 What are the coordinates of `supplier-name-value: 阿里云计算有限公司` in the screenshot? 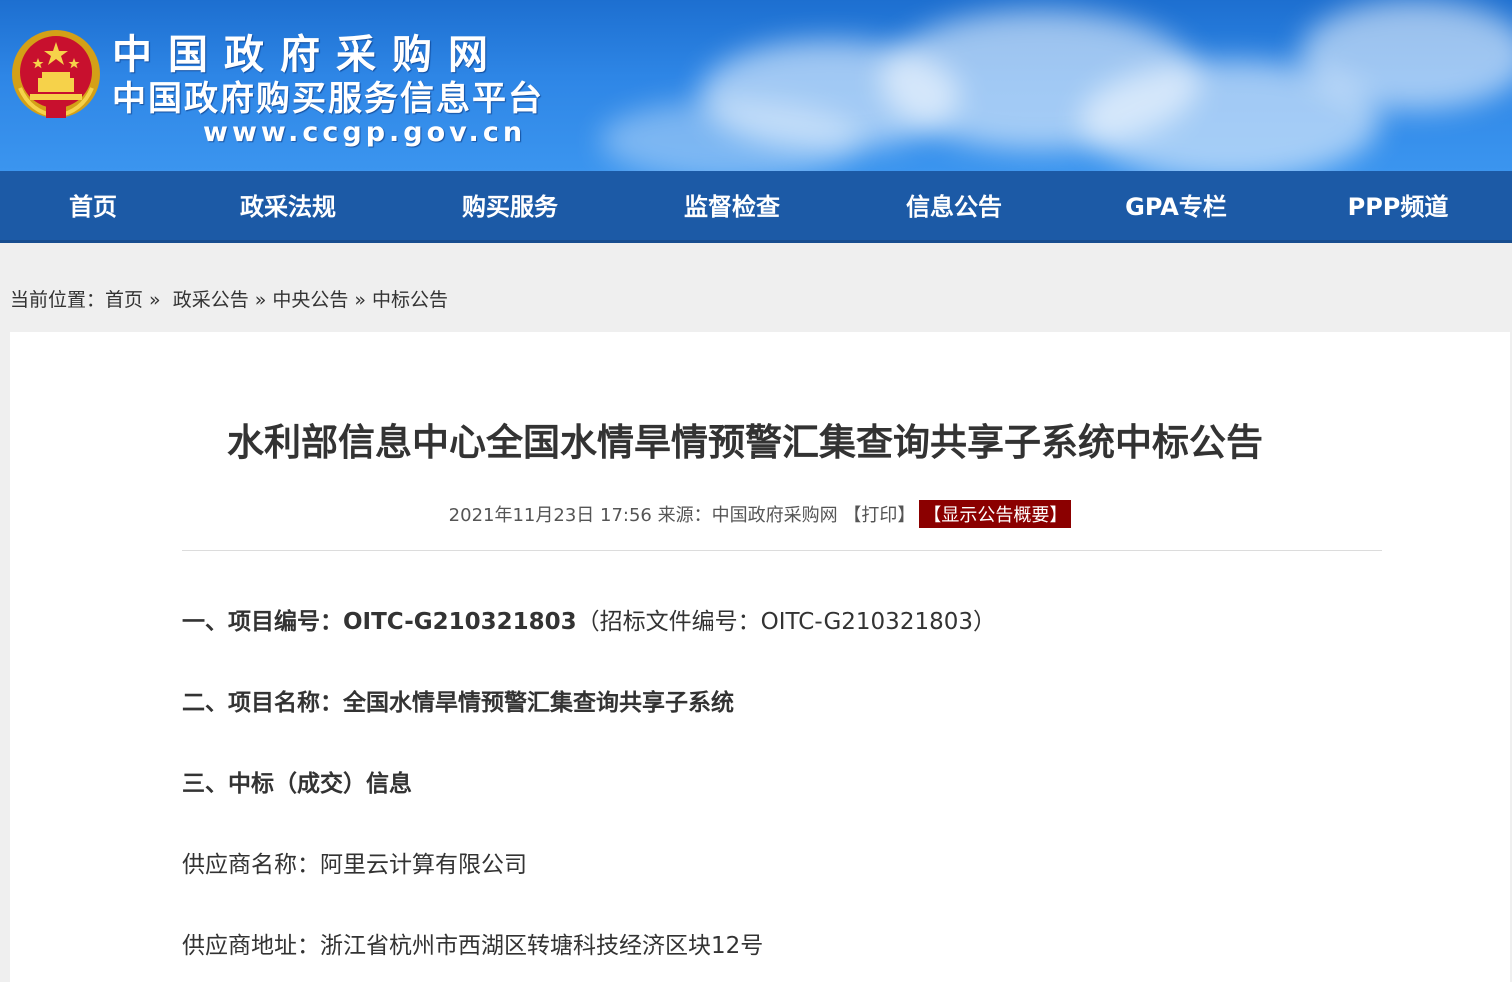 It's located at (423, 865).